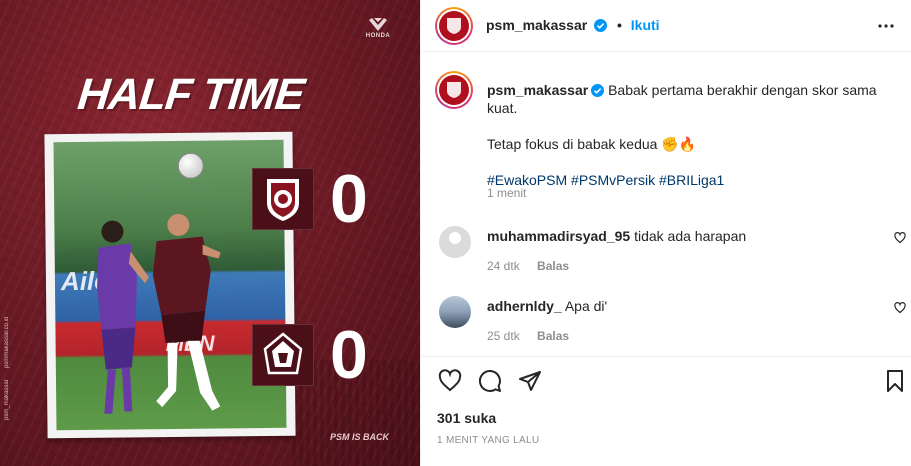 The width and height of the screenshot is (911, 466). What do you see at coordinates (378, 24) in the screenshot?
I see `honda-wing-icon` at bounding box center [378, 24].